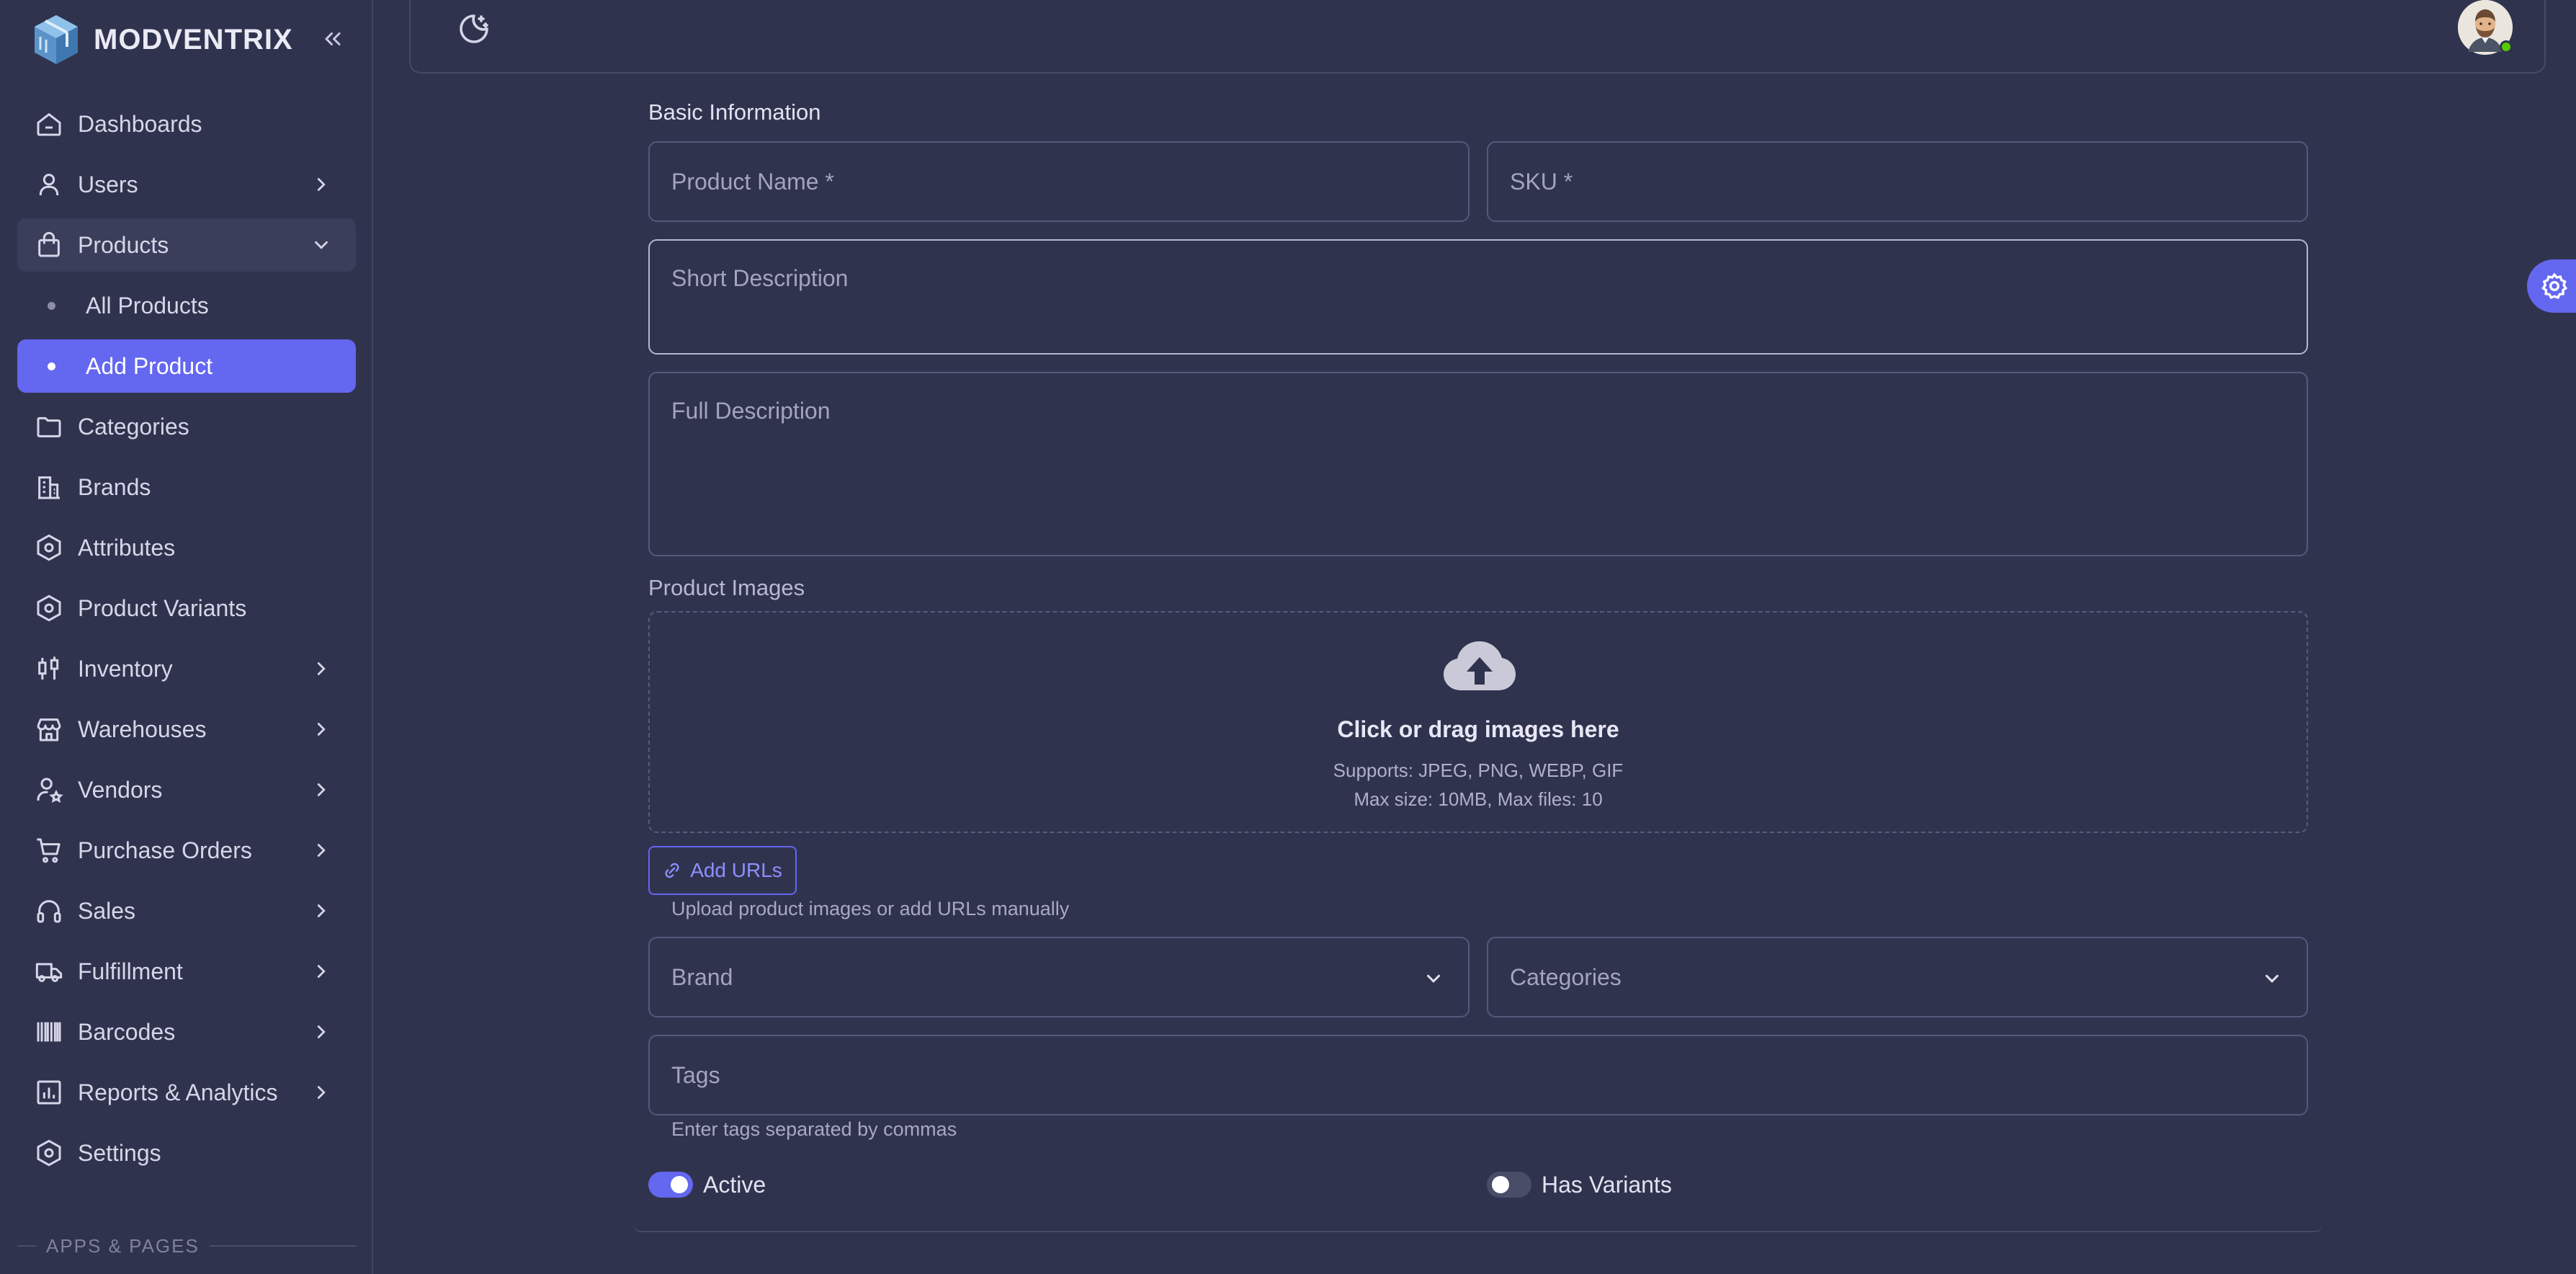 The width and height of the screenshot is (2576, 1274). Describe the element at coordinates (49, 669) in the screenshot. I see `candles-icon` at that location.